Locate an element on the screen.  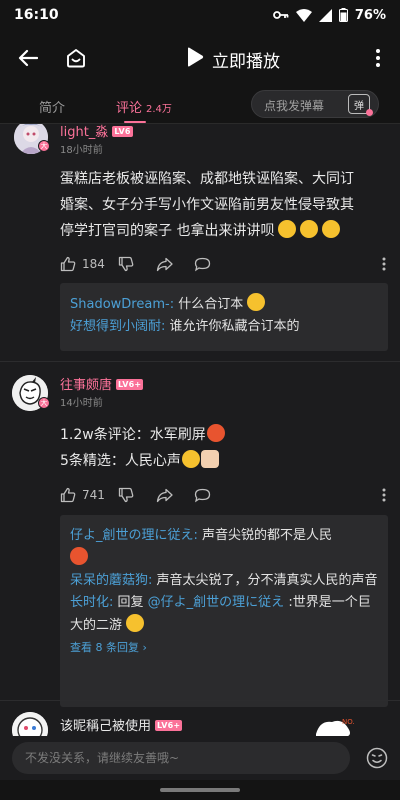
decoration-sticker: NO. is located at coordinates (336, 725).